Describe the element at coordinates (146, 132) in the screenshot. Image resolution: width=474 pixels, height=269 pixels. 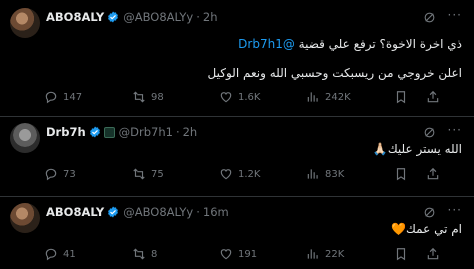
I see `user-handle: @Drb7h1` at that location.